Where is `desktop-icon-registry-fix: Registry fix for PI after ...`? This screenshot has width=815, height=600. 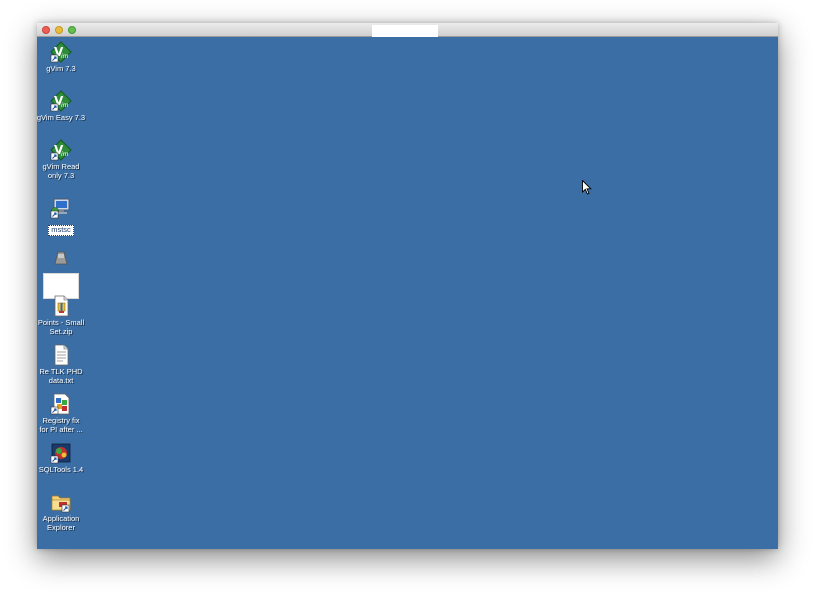
desktop-icon-registry-fix: Registry fix for PI after ... is located at coordinates (62, 413).